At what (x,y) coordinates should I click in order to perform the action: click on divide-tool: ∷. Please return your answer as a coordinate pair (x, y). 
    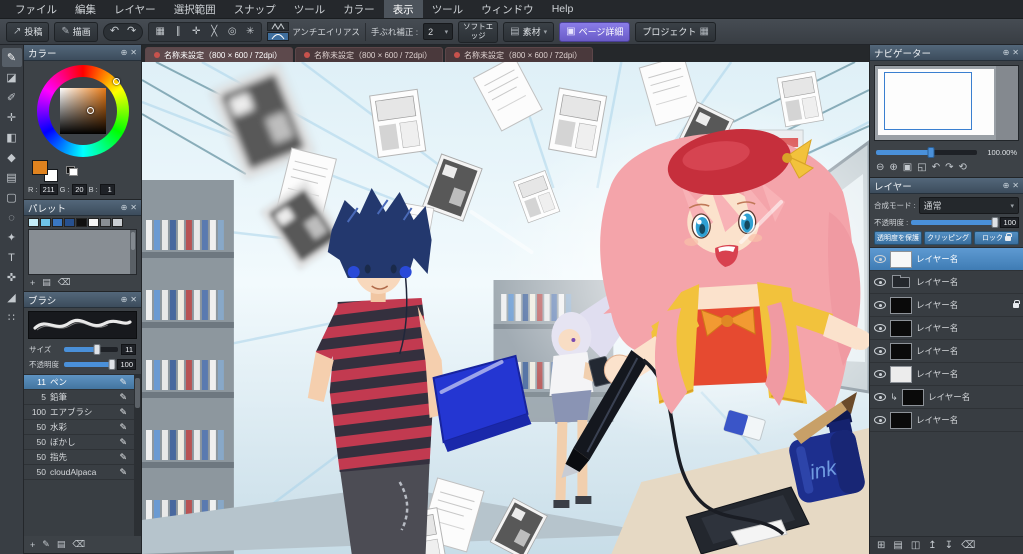
    Looking at the image, I should click on (12, 317).